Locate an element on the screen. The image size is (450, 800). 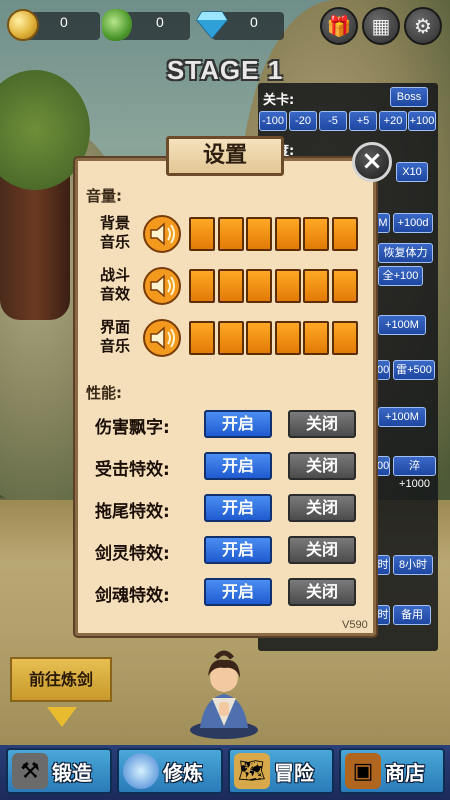
nav-adventure-label: 冒险 is located at coordinates (294, 772).